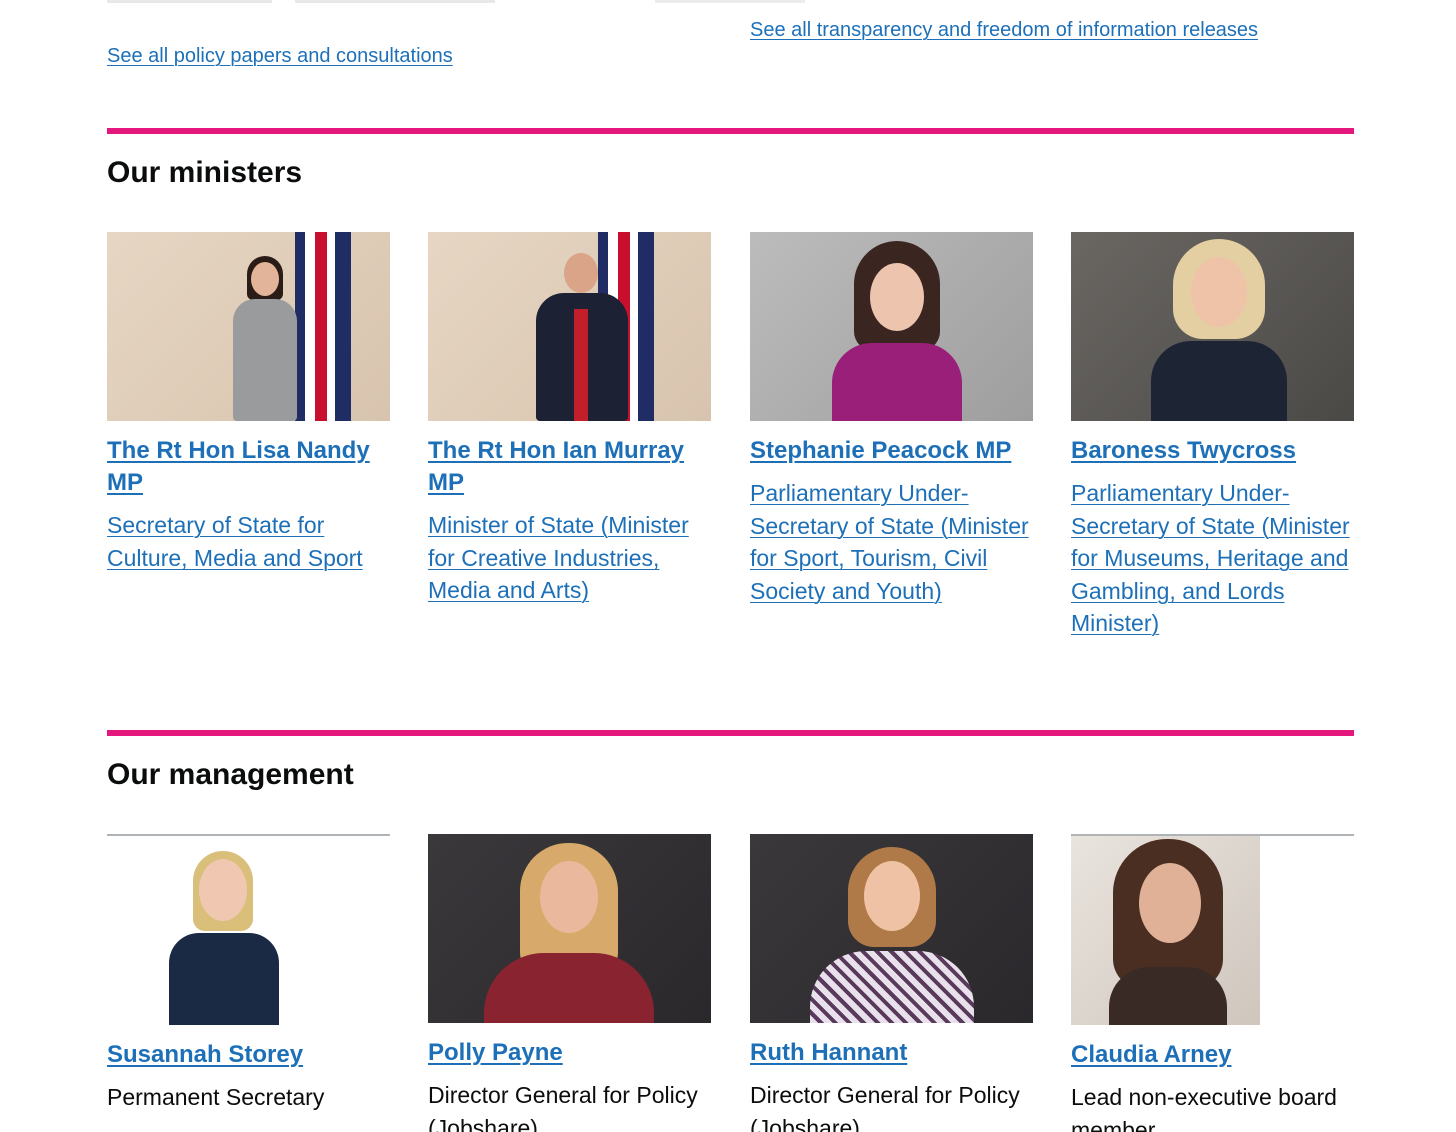 The height and width of the screenshot is (1132, 1456). I want to click on management-card: Susannah Storey Permanent Secretary, so click(248, 974).